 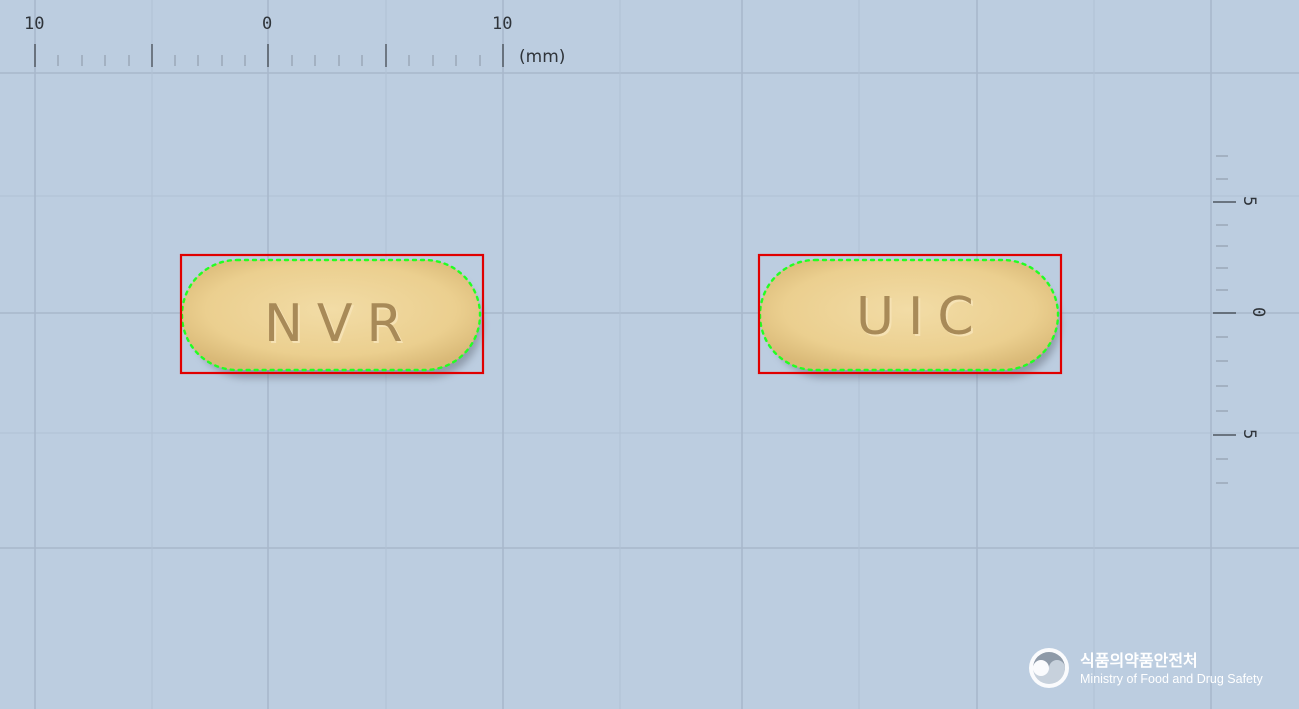 What do you see at coordinates (1258, 312) in the screenshot?
I see `right-ruler-label-zero: 0` at bounding box center [1258, 312].